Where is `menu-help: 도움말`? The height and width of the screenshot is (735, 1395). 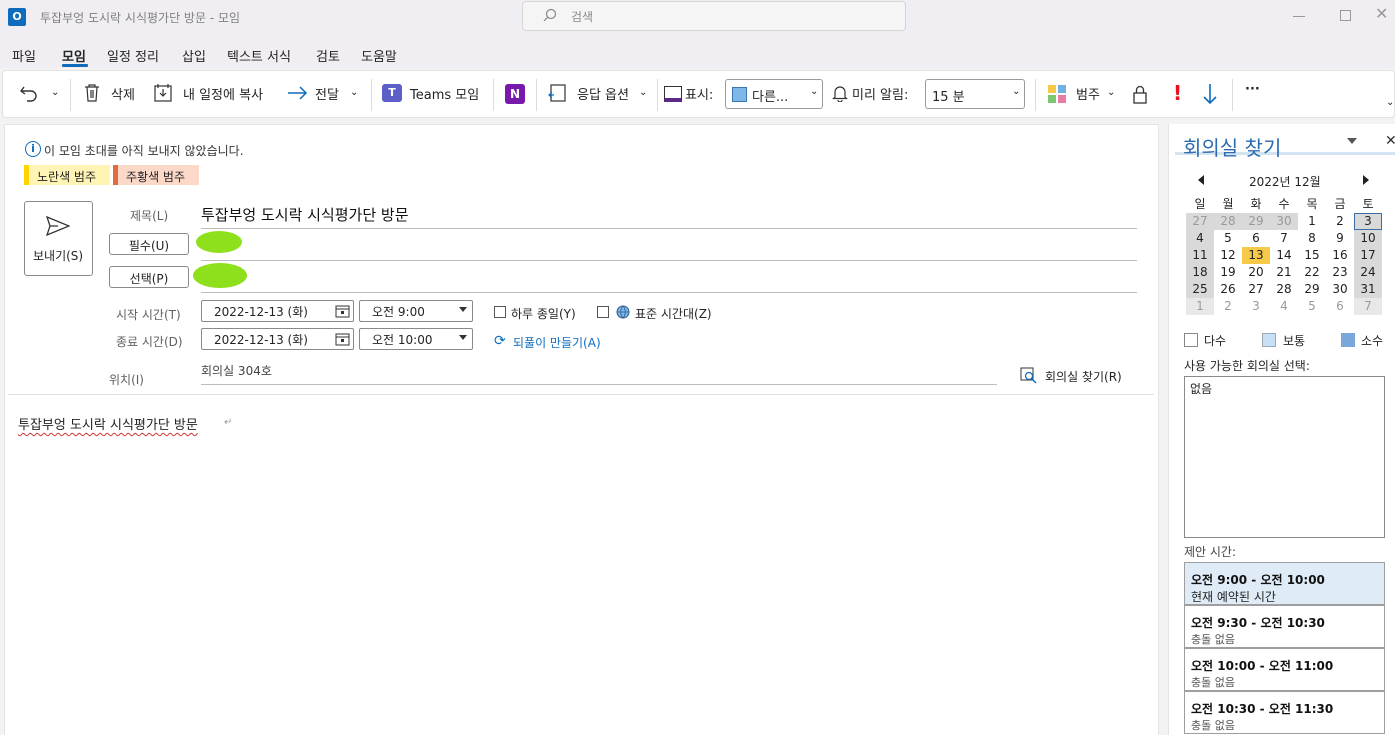
menu-help: 도움말 is located at coordinates (379, 55).